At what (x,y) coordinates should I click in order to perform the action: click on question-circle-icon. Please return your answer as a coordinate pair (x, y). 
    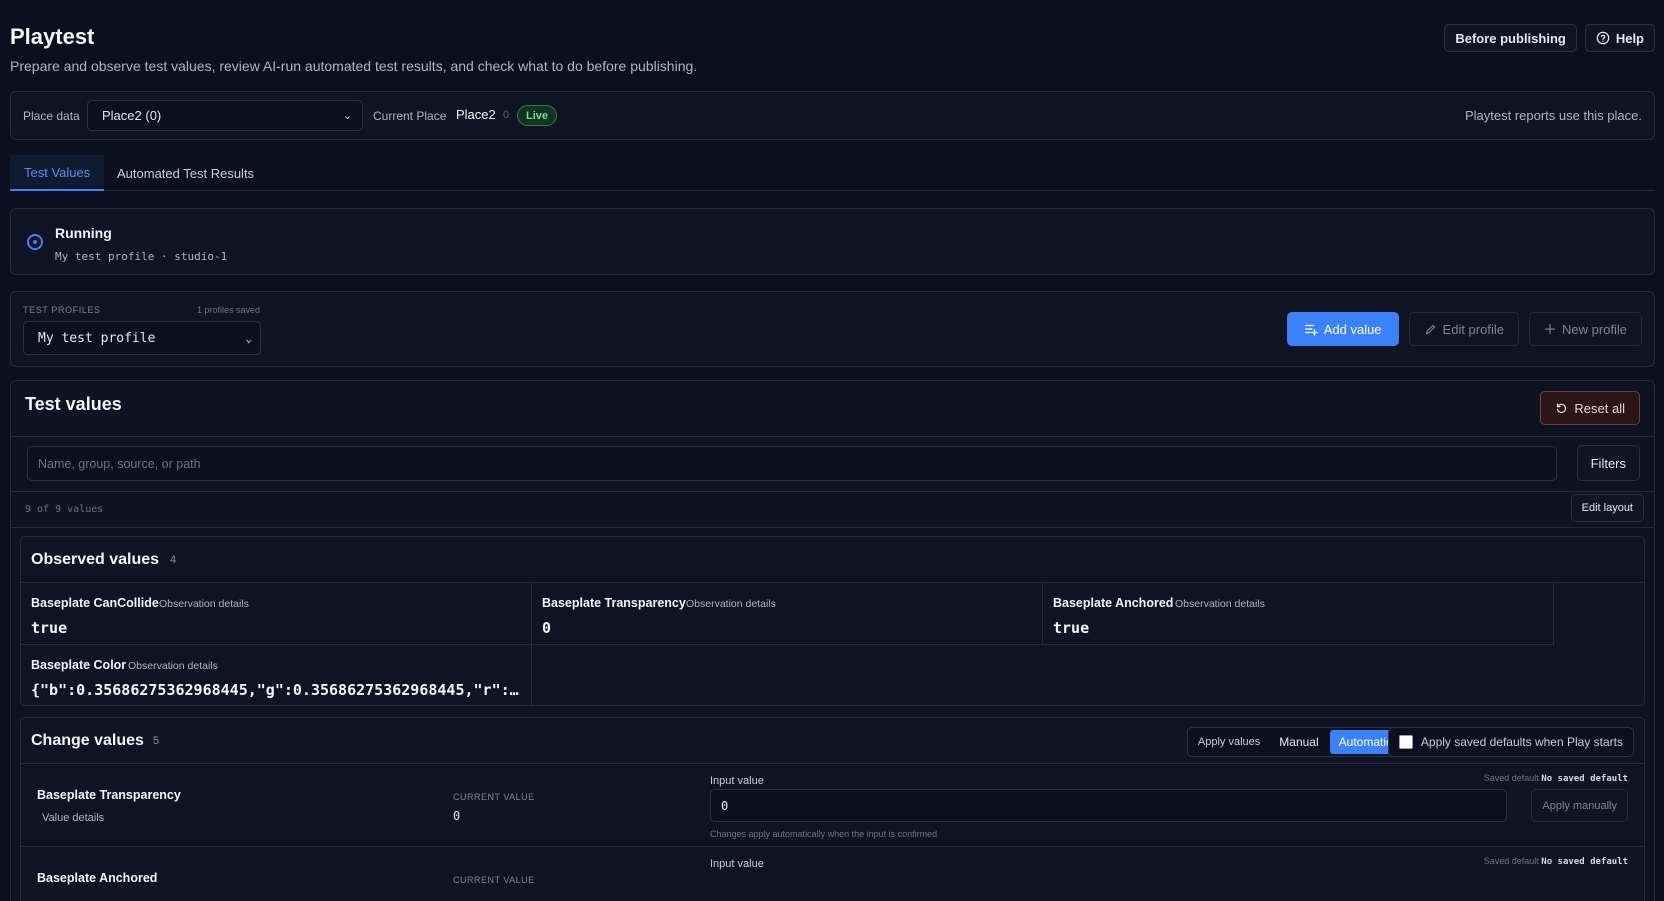
    Looking at the image, I should click on (1603, 38).